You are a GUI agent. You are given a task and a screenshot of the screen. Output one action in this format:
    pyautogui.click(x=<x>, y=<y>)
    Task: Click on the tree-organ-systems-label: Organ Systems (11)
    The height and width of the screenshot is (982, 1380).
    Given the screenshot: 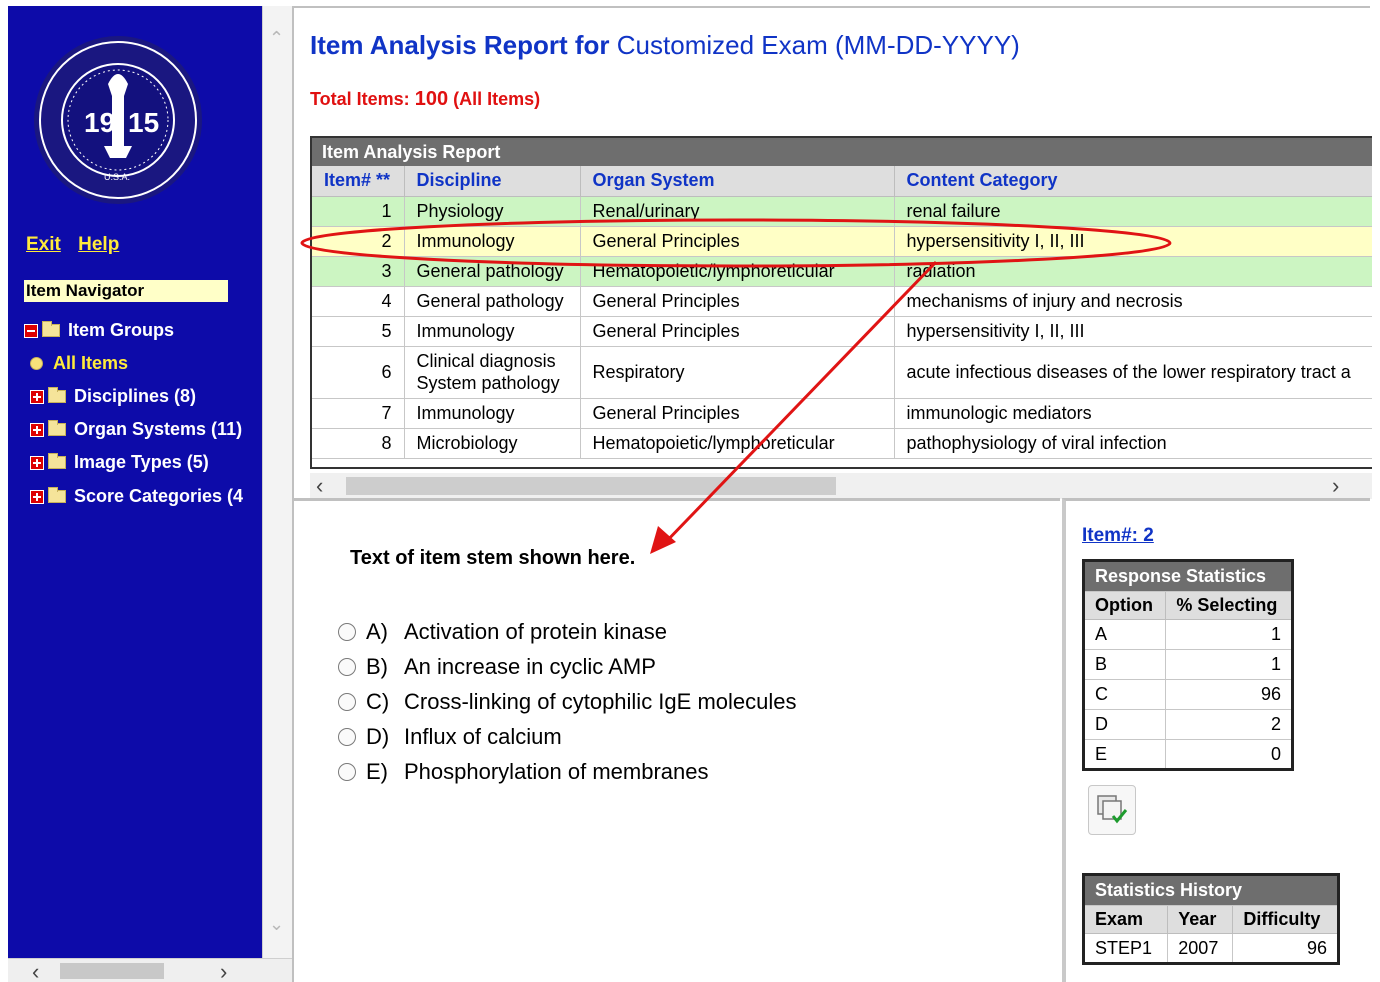 What is the action you would take?
    pyautogui.click(x=158, y=429)
    